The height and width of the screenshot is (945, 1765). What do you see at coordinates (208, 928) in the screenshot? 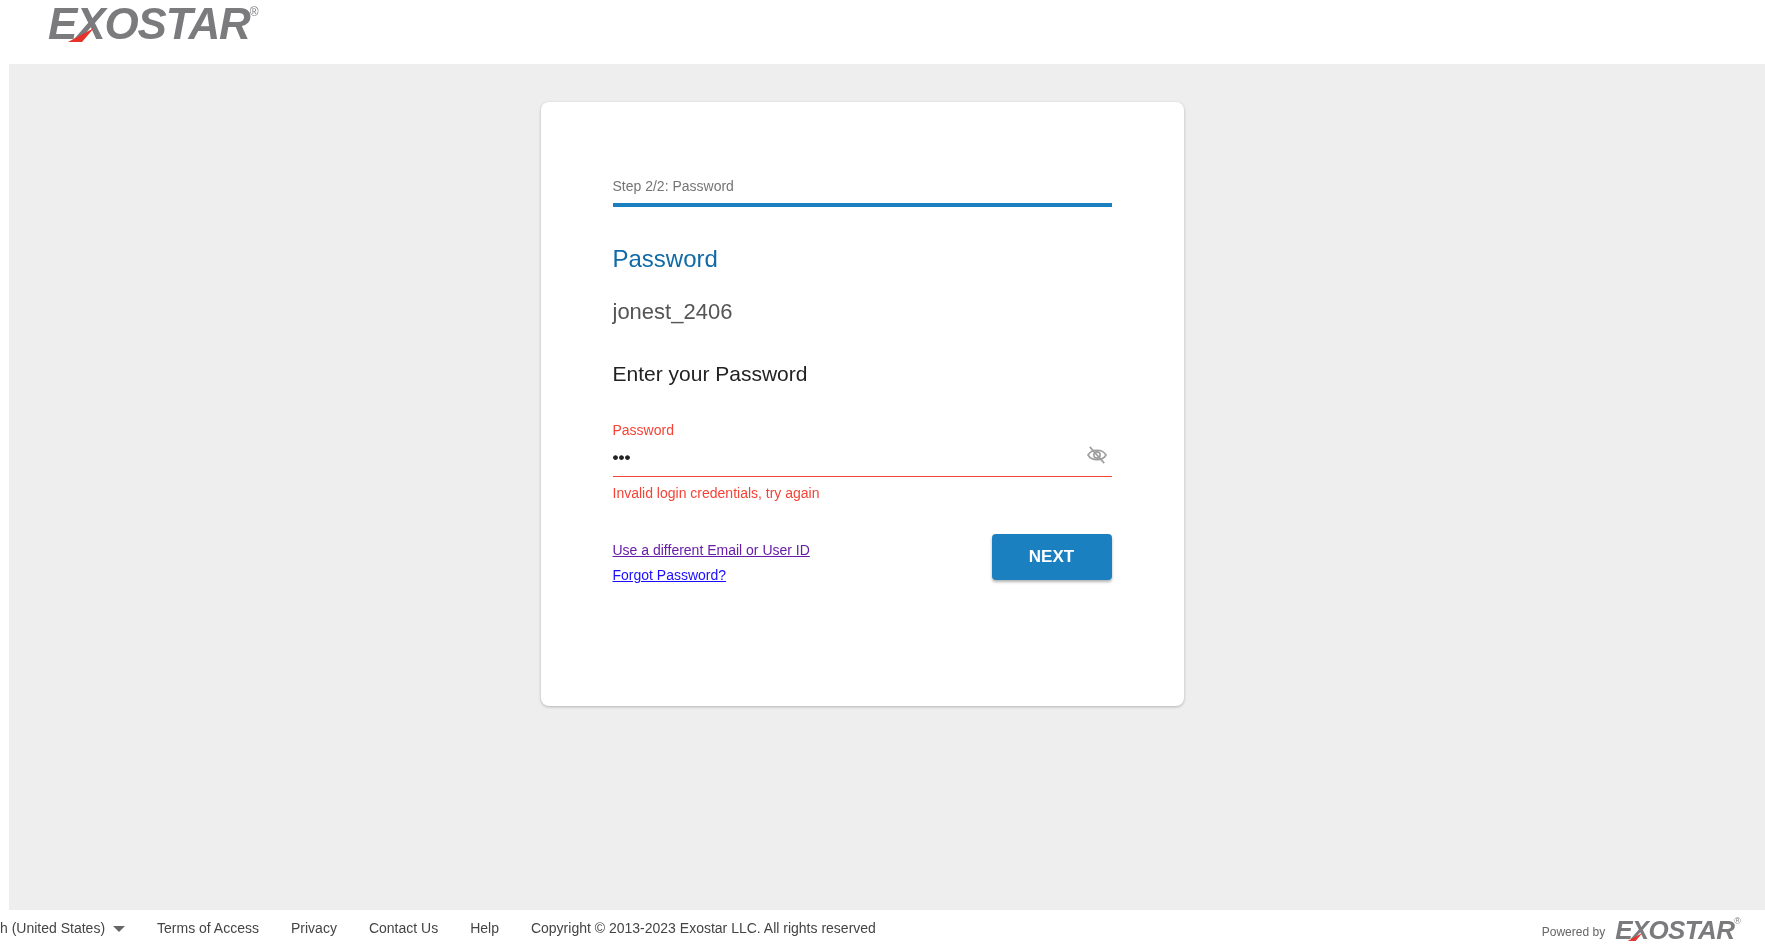
I see `footer-link: Terms of Access` at bounding box center [208, 928].